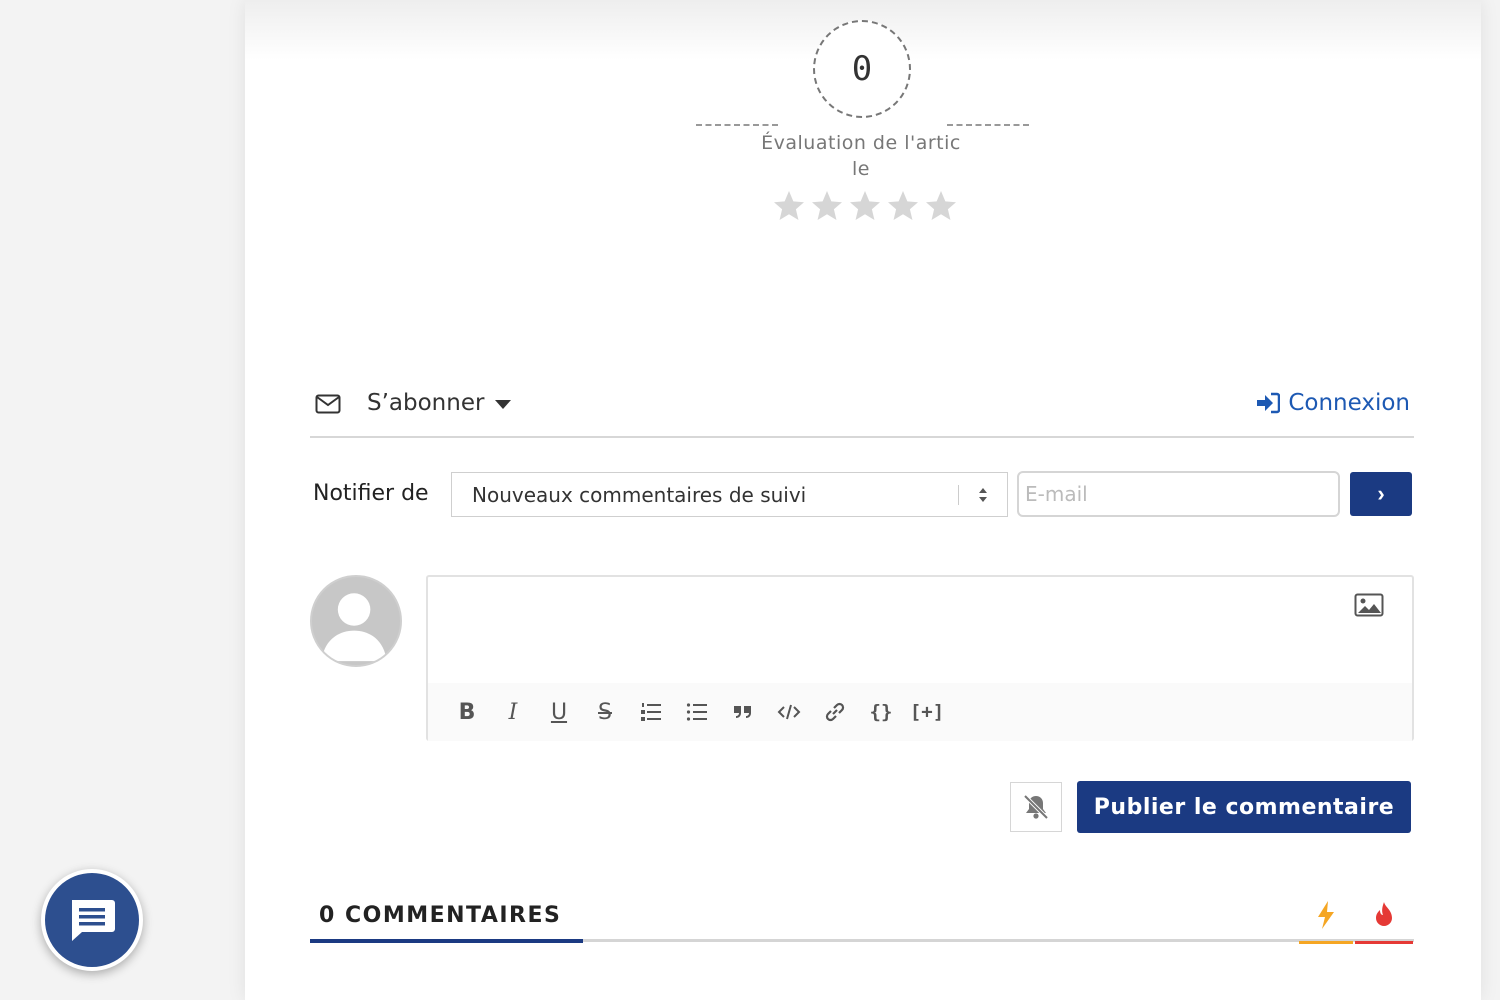 Image resolution: width=1500 pixels, height=1000 pixels. I want to click on spoiler-button: [+], so click(927, 712).